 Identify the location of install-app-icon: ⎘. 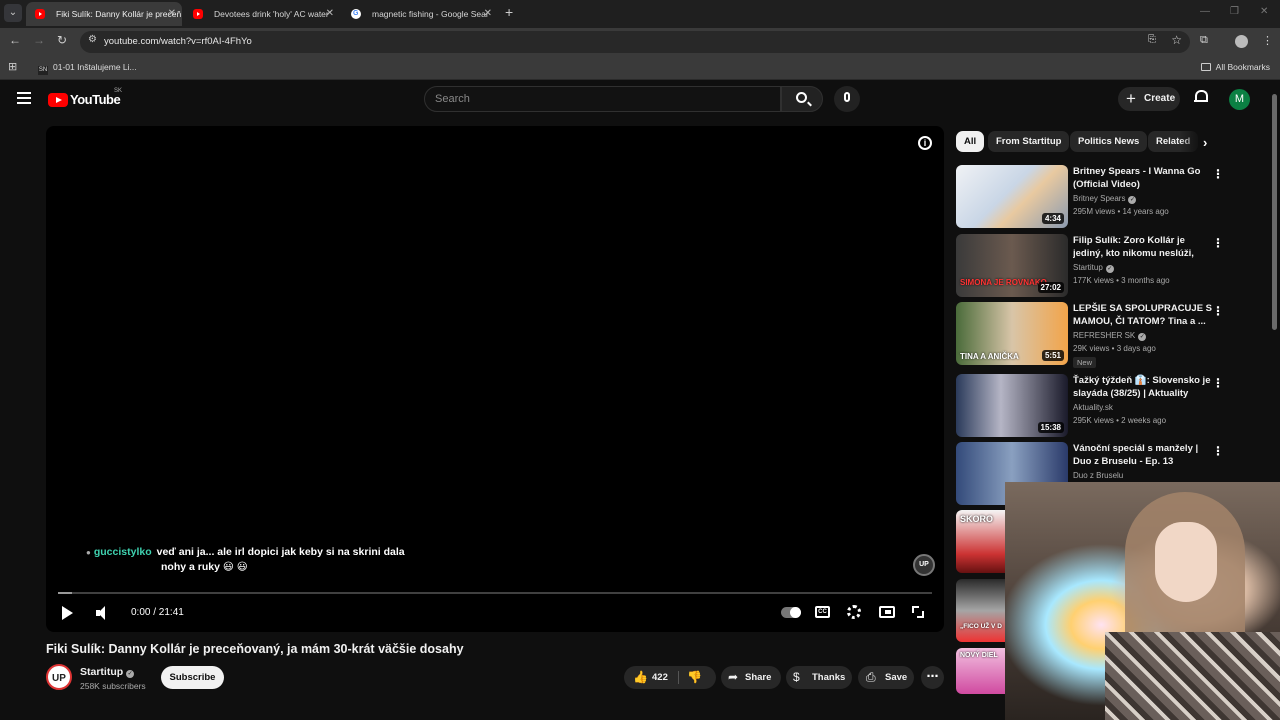
(1152, 39).